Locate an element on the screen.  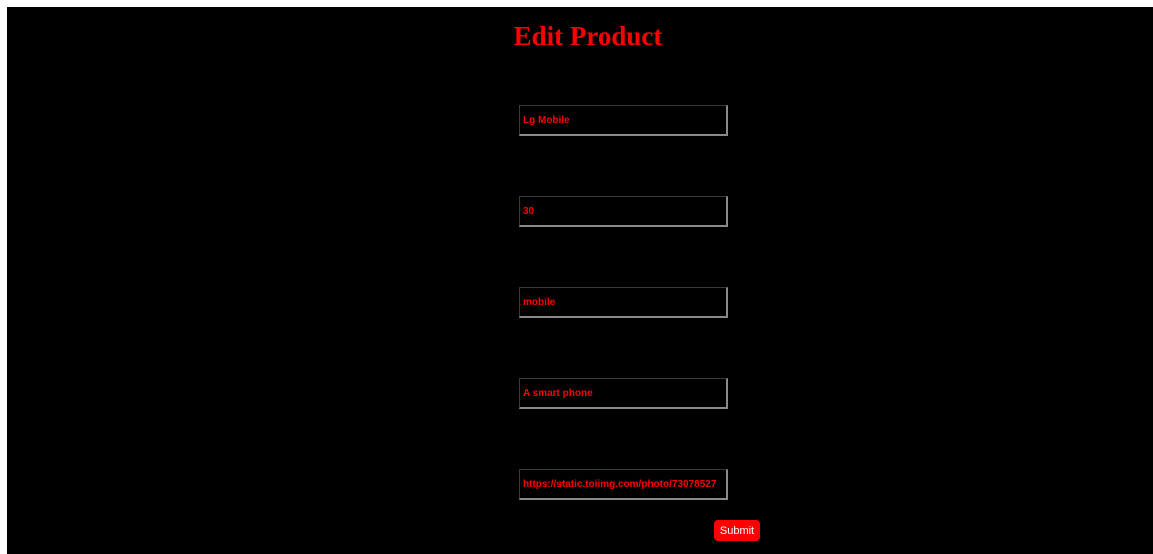
page-title: Edit Product is located at coordinates (588, 36).